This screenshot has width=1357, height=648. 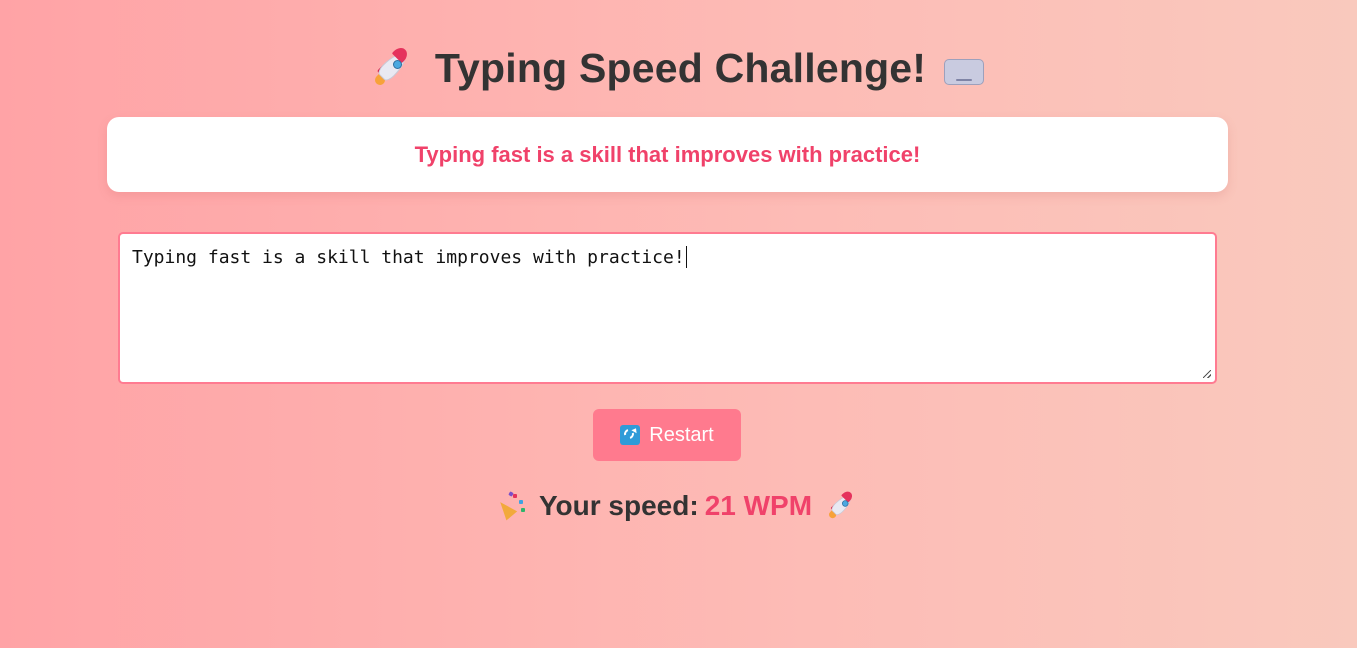 I want to click on page-title: Typing Speed Challenge!, so click(x=680, y=67).